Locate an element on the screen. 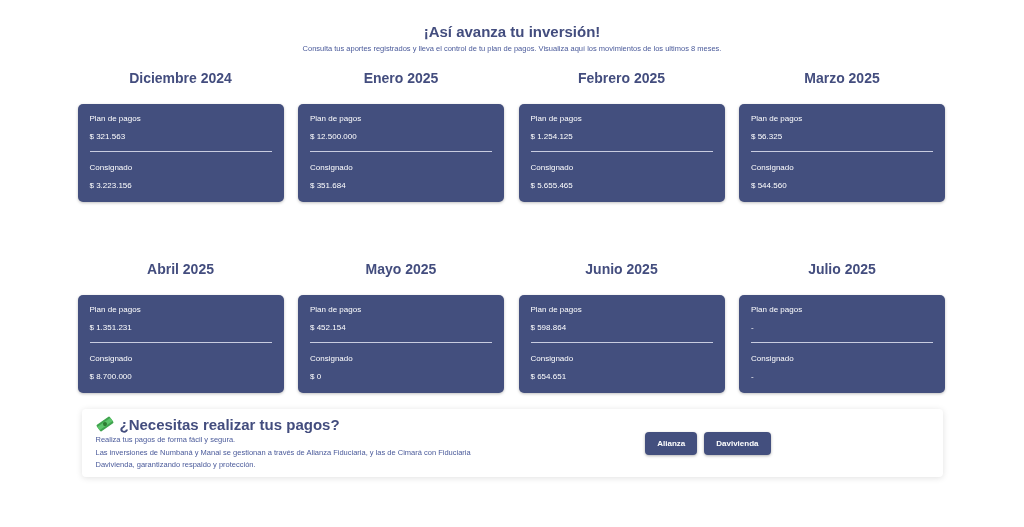  plan-amount: $ 321.563 is located at coordinates (108, 137).